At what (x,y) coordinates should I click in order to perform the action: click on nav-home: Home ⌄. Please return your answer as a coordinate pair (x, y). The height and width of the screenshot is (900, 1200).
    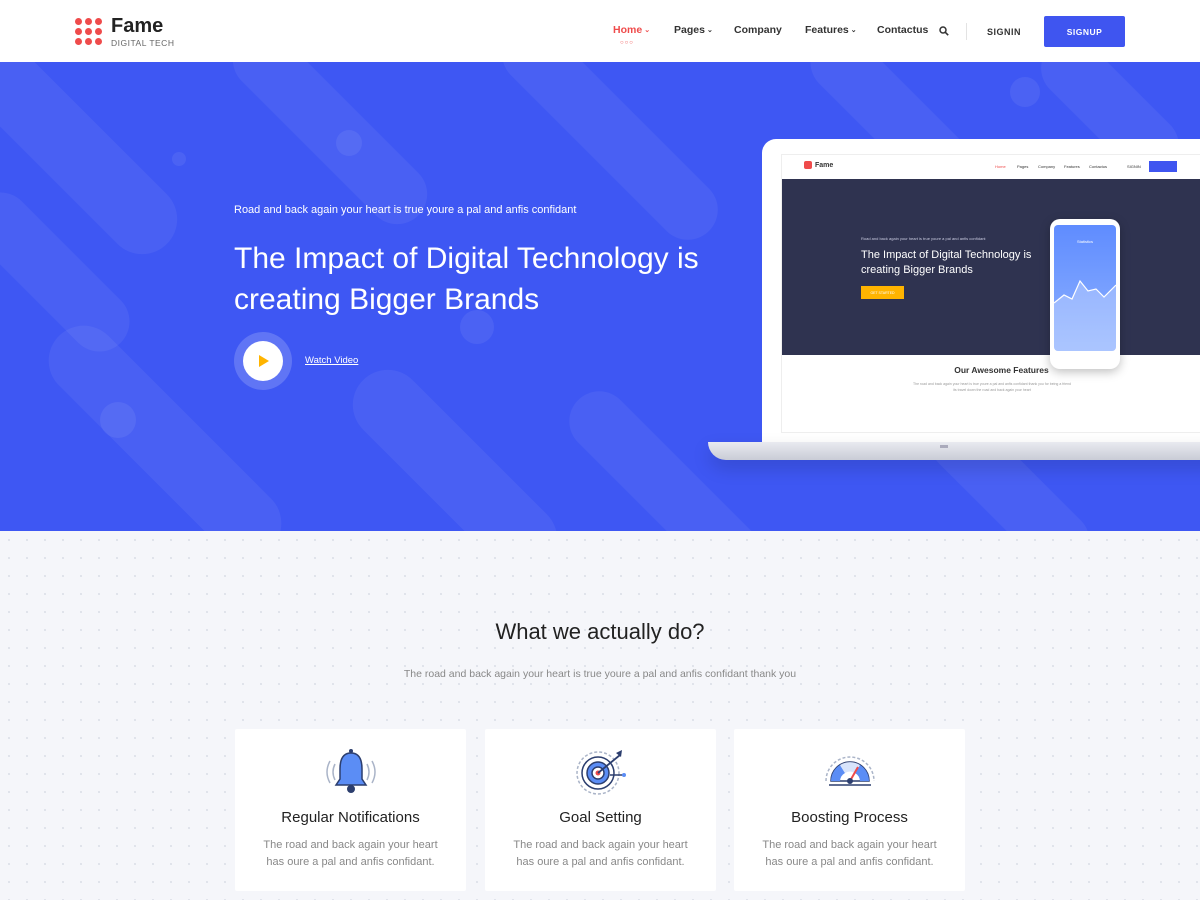
    Looking at the image, I should click on (631, 30).